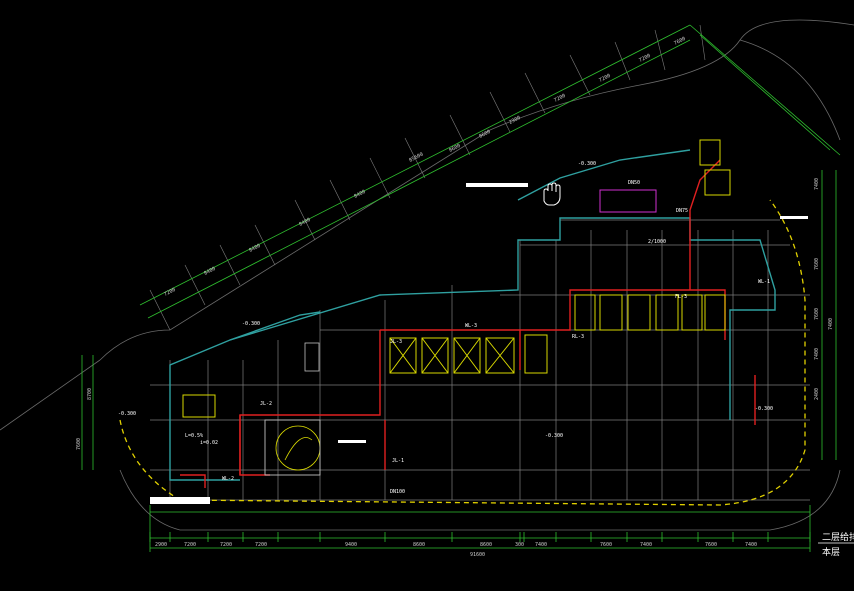  I want to click on elevation-center: -0.300, so click(554, 436).